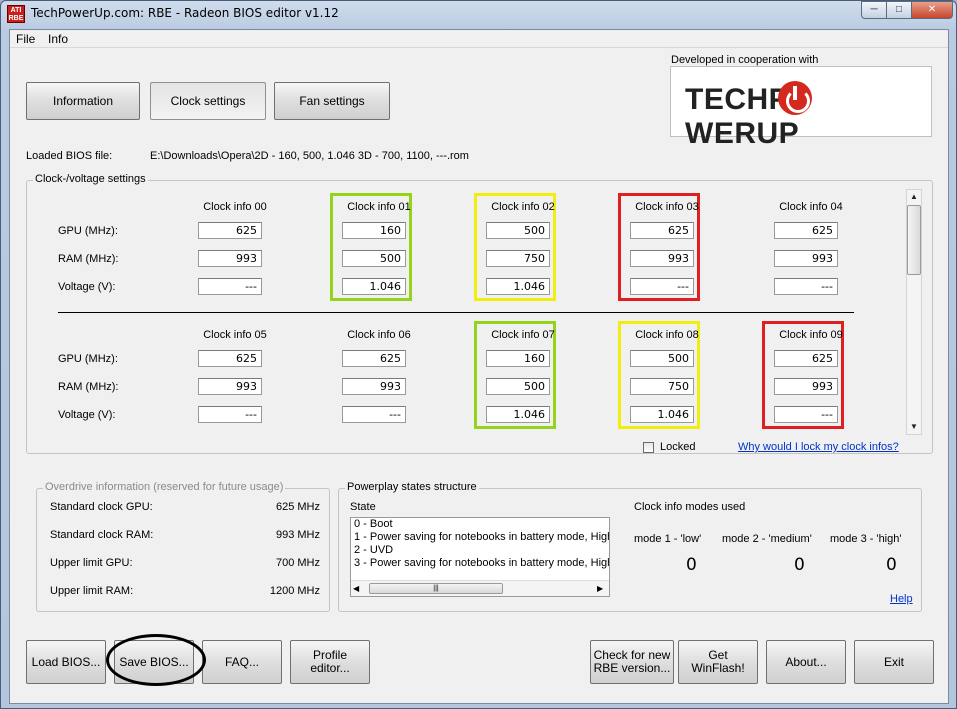  I want to click on clock-info-title: Clock info 07, so click(523, 335).